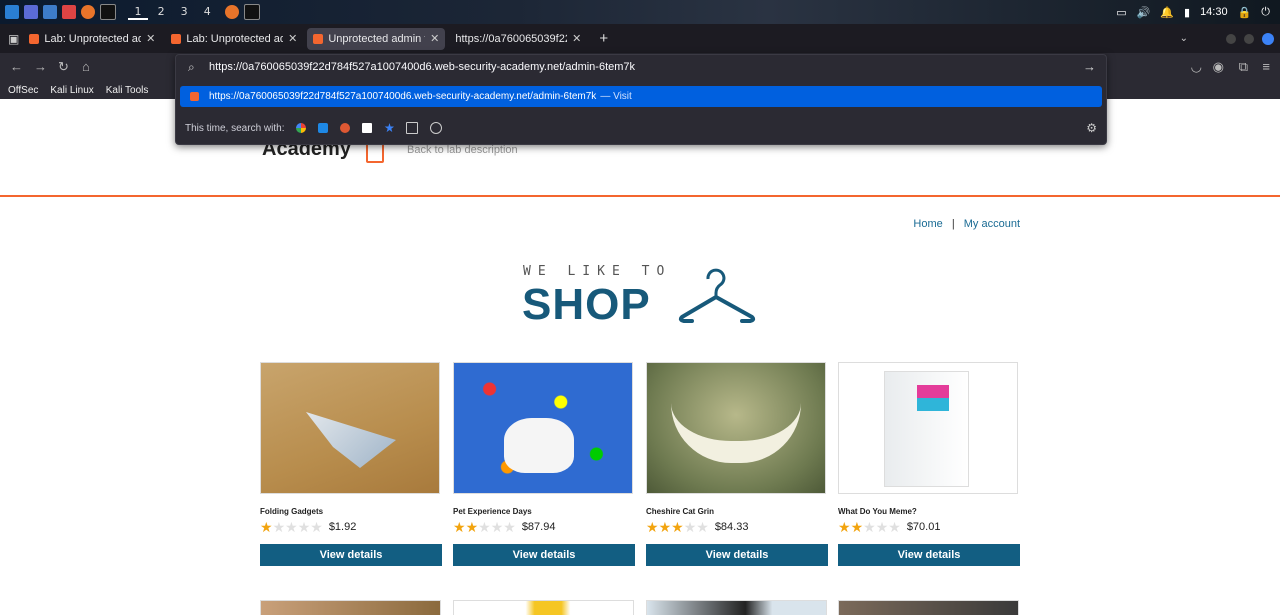 This screenshot has width=1280, height=615. I want to click on bookmark-kali-linux: Kali Linux, so click(71, 90).